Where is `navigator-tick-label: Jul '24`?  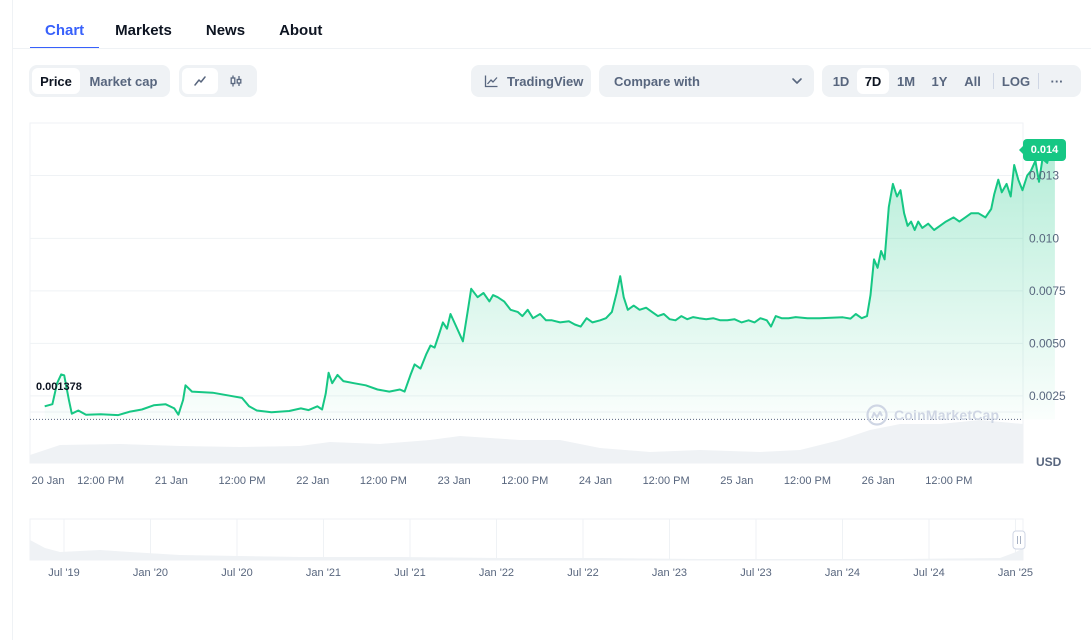 navigator-tick-label: Jul '24 is located at coordinates (928, 573).